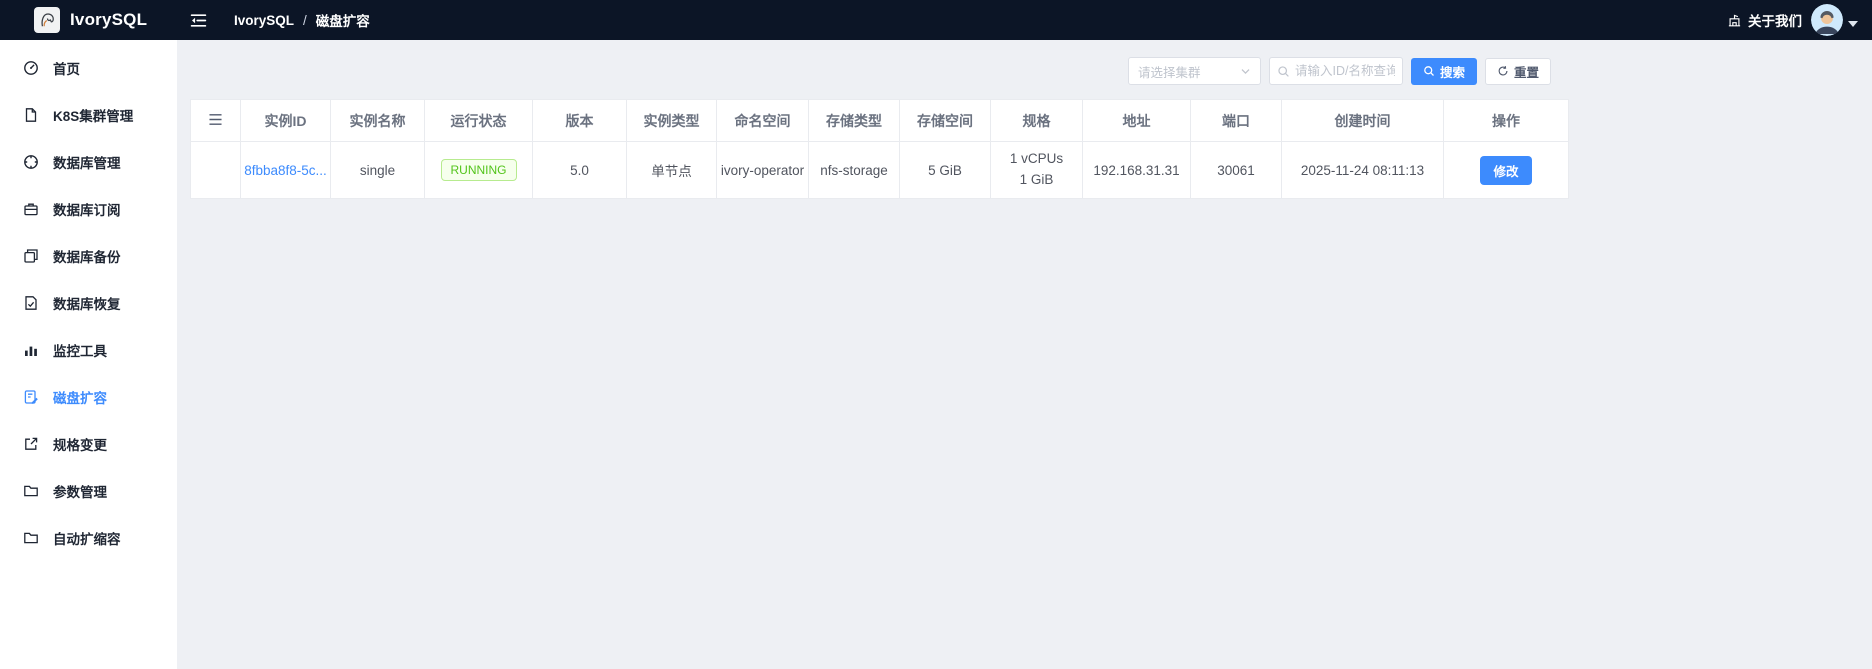 The width and height of the screenshot is (1872, 669). I want to click on col-header-status: 运行状态, so click(478, 120).